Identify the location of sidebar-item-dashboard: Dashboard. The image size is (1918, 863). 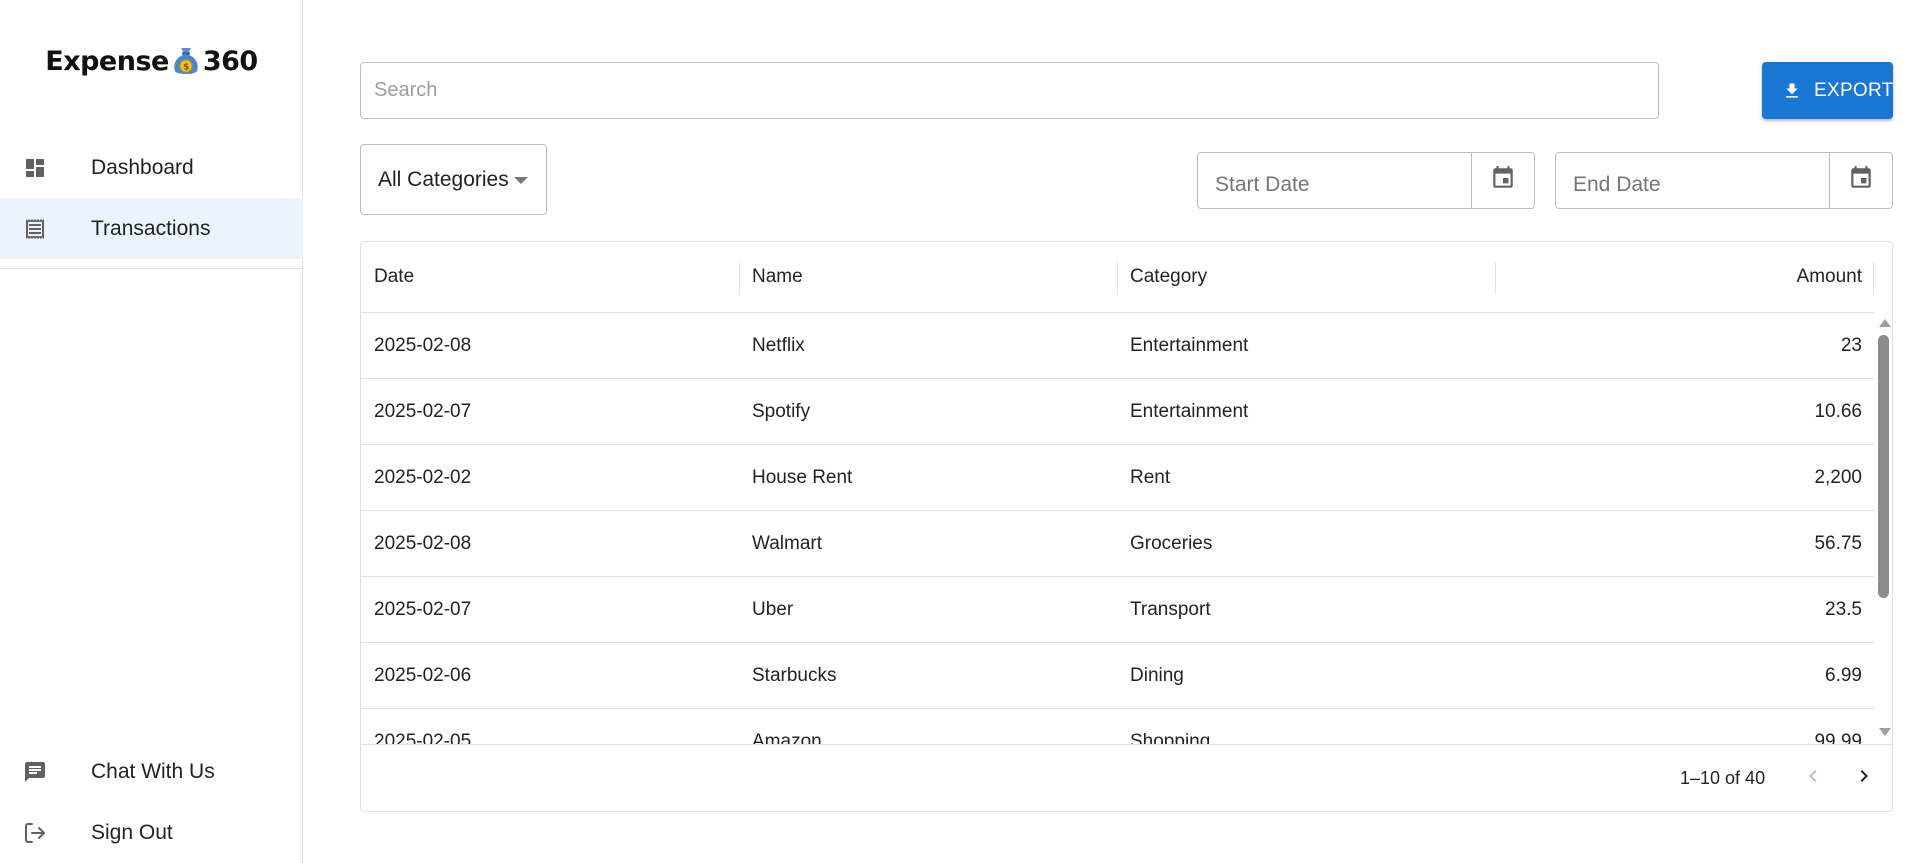
(151, 167).